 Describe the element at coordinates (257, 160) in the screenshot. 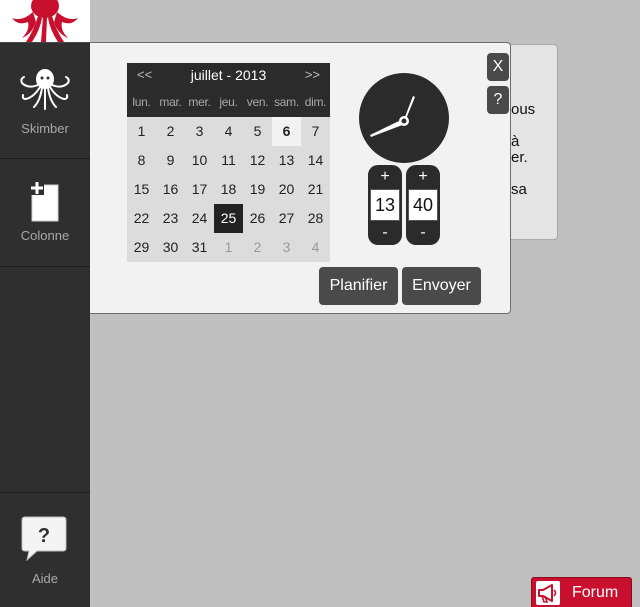

I see `calendar-day: 12` at that location.